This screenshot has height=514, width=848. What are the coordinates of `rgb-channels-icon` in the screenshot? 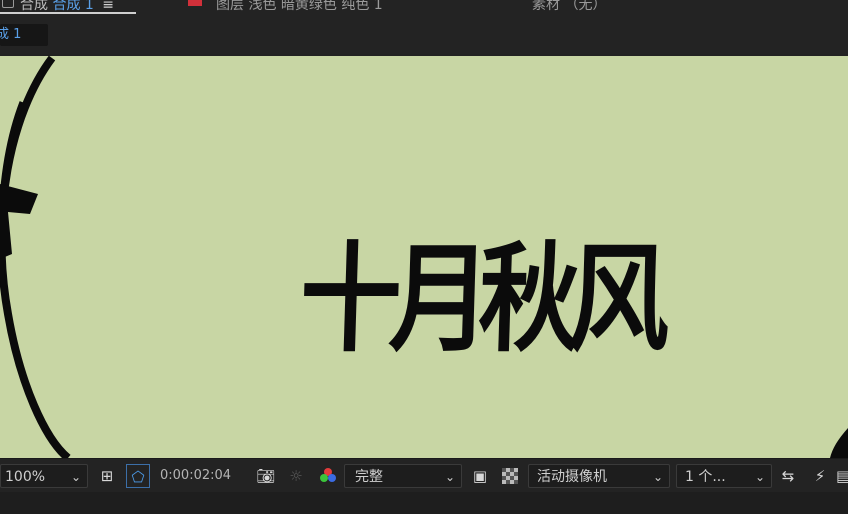 It's located at (328, 476).